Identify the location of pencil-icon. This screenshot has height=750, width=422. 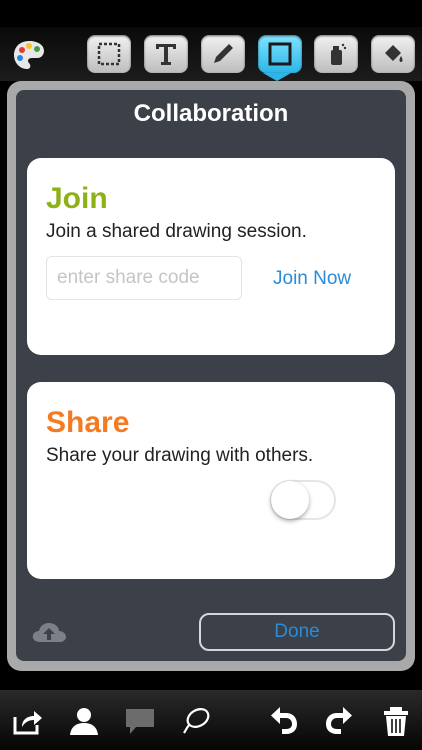
(223, 53).